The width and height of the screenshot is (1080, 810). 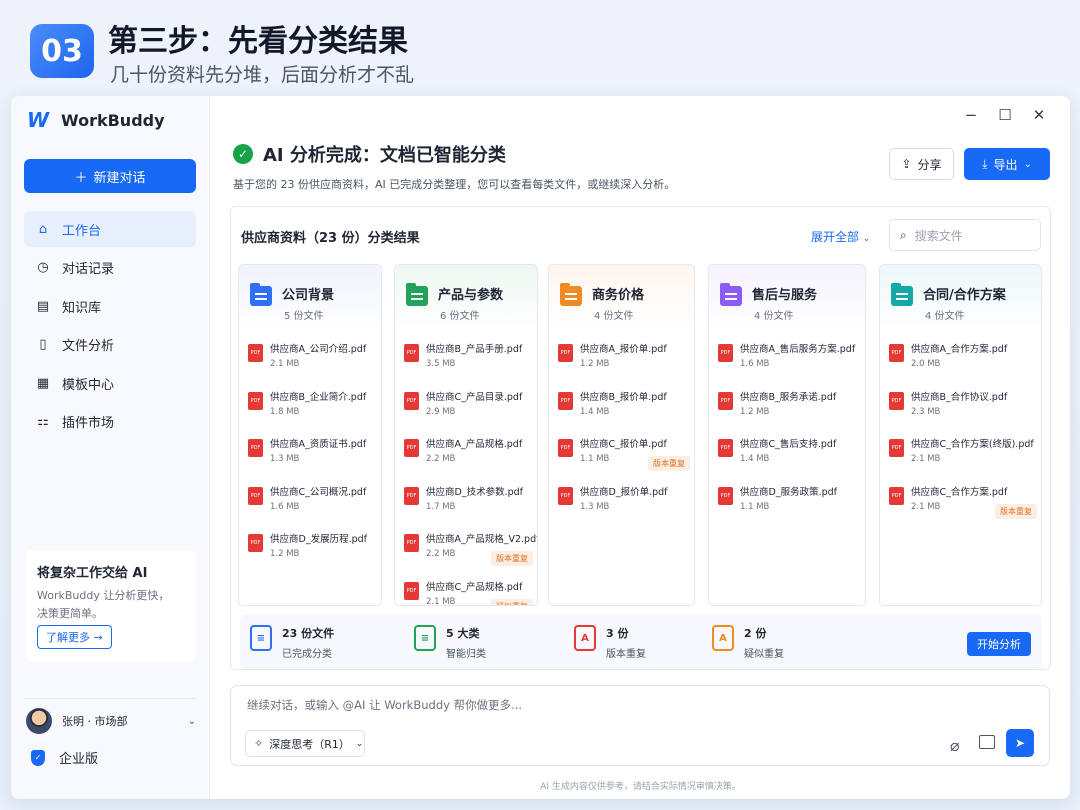 I want to click on sidebar-item-file-analysis: ▯ 文件分析, so click(x=110, y=345).